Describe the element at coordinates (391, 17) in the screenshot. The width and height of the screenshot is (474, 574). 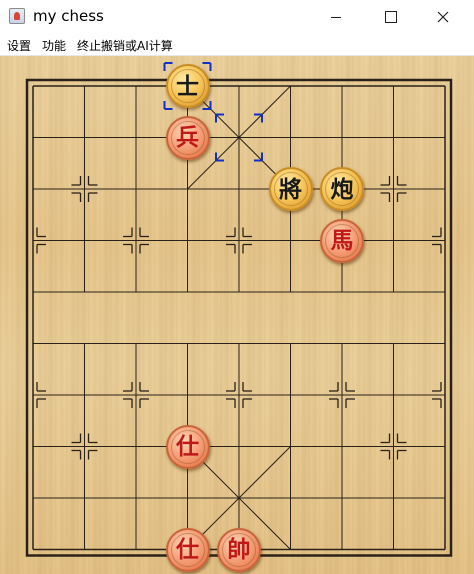
I see `maximize-button` at that location.